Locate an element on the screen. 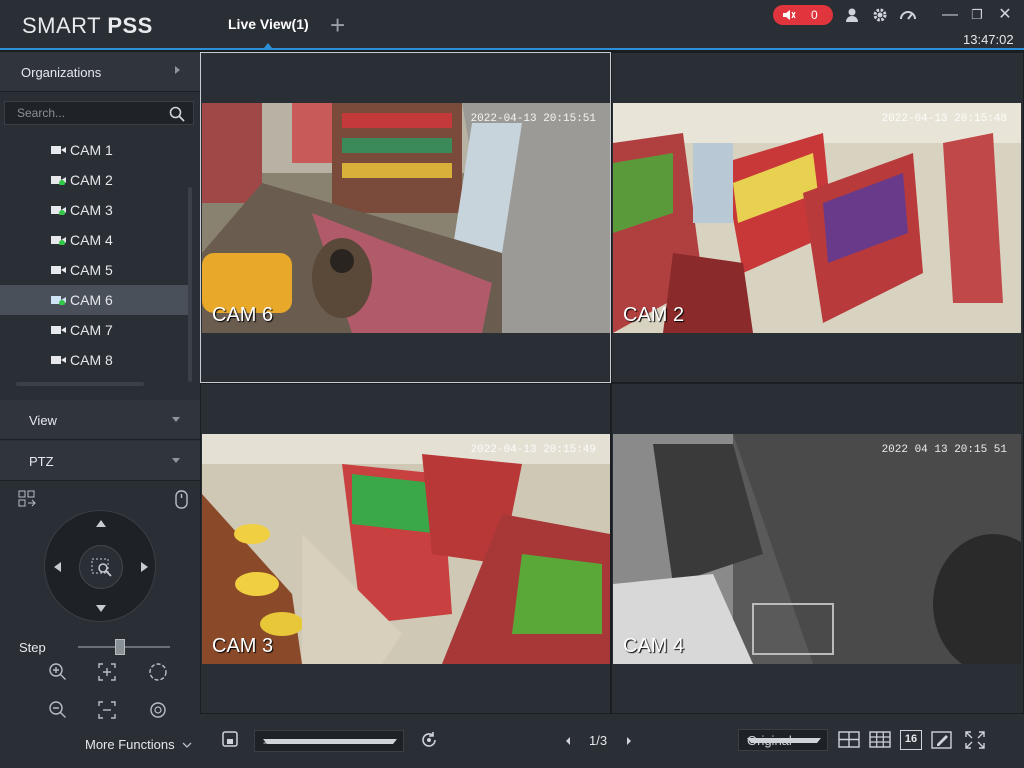 The width and height of the screenshot is (1024, 768). ptz-label: PTZ is located at coordinates (41, 461).